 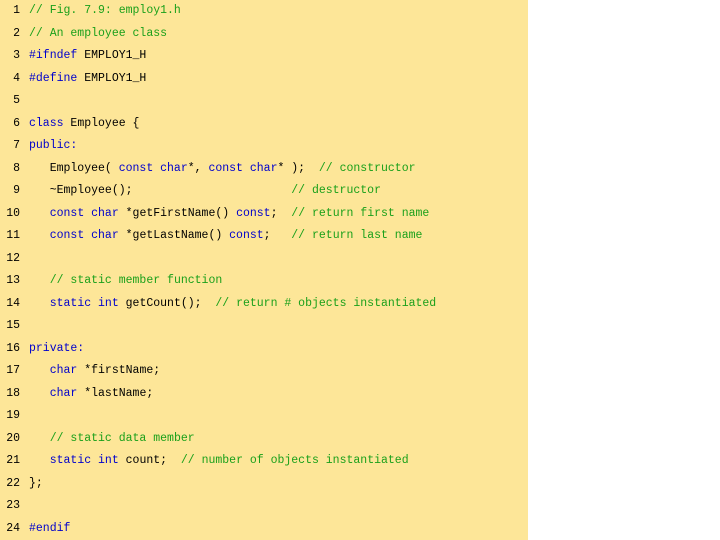 What do you see at coordinates (13, 415) in the screenshot?
I see `line-number: 19` at bounding box center [13, 415].